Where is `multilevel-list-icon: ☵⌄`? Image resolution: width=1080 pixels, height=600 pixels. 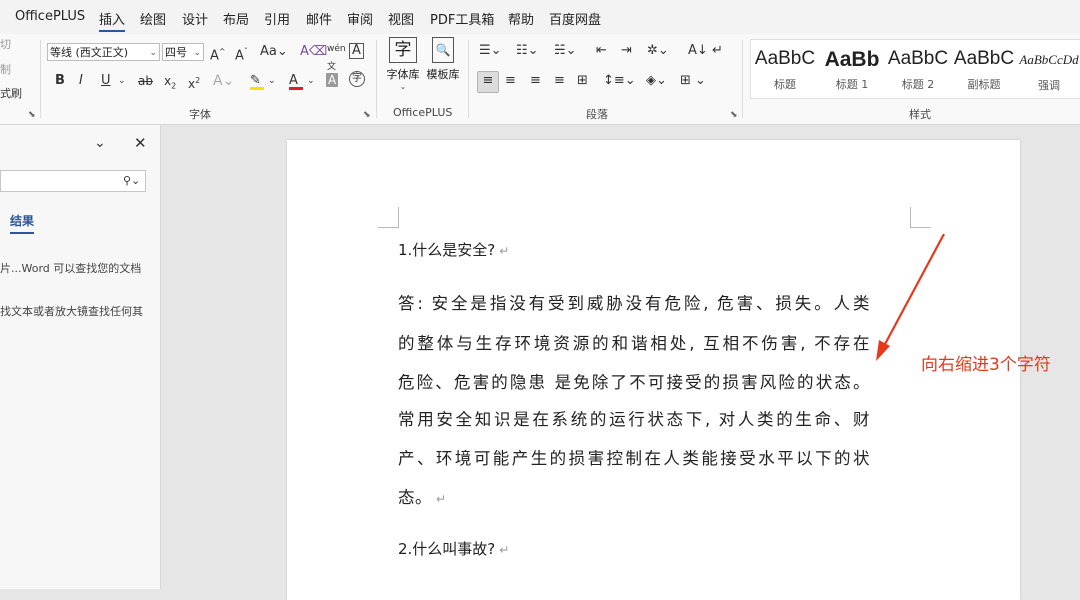
multilevel-list-icon: ☵⌄ is located at coordinates (565, 51).